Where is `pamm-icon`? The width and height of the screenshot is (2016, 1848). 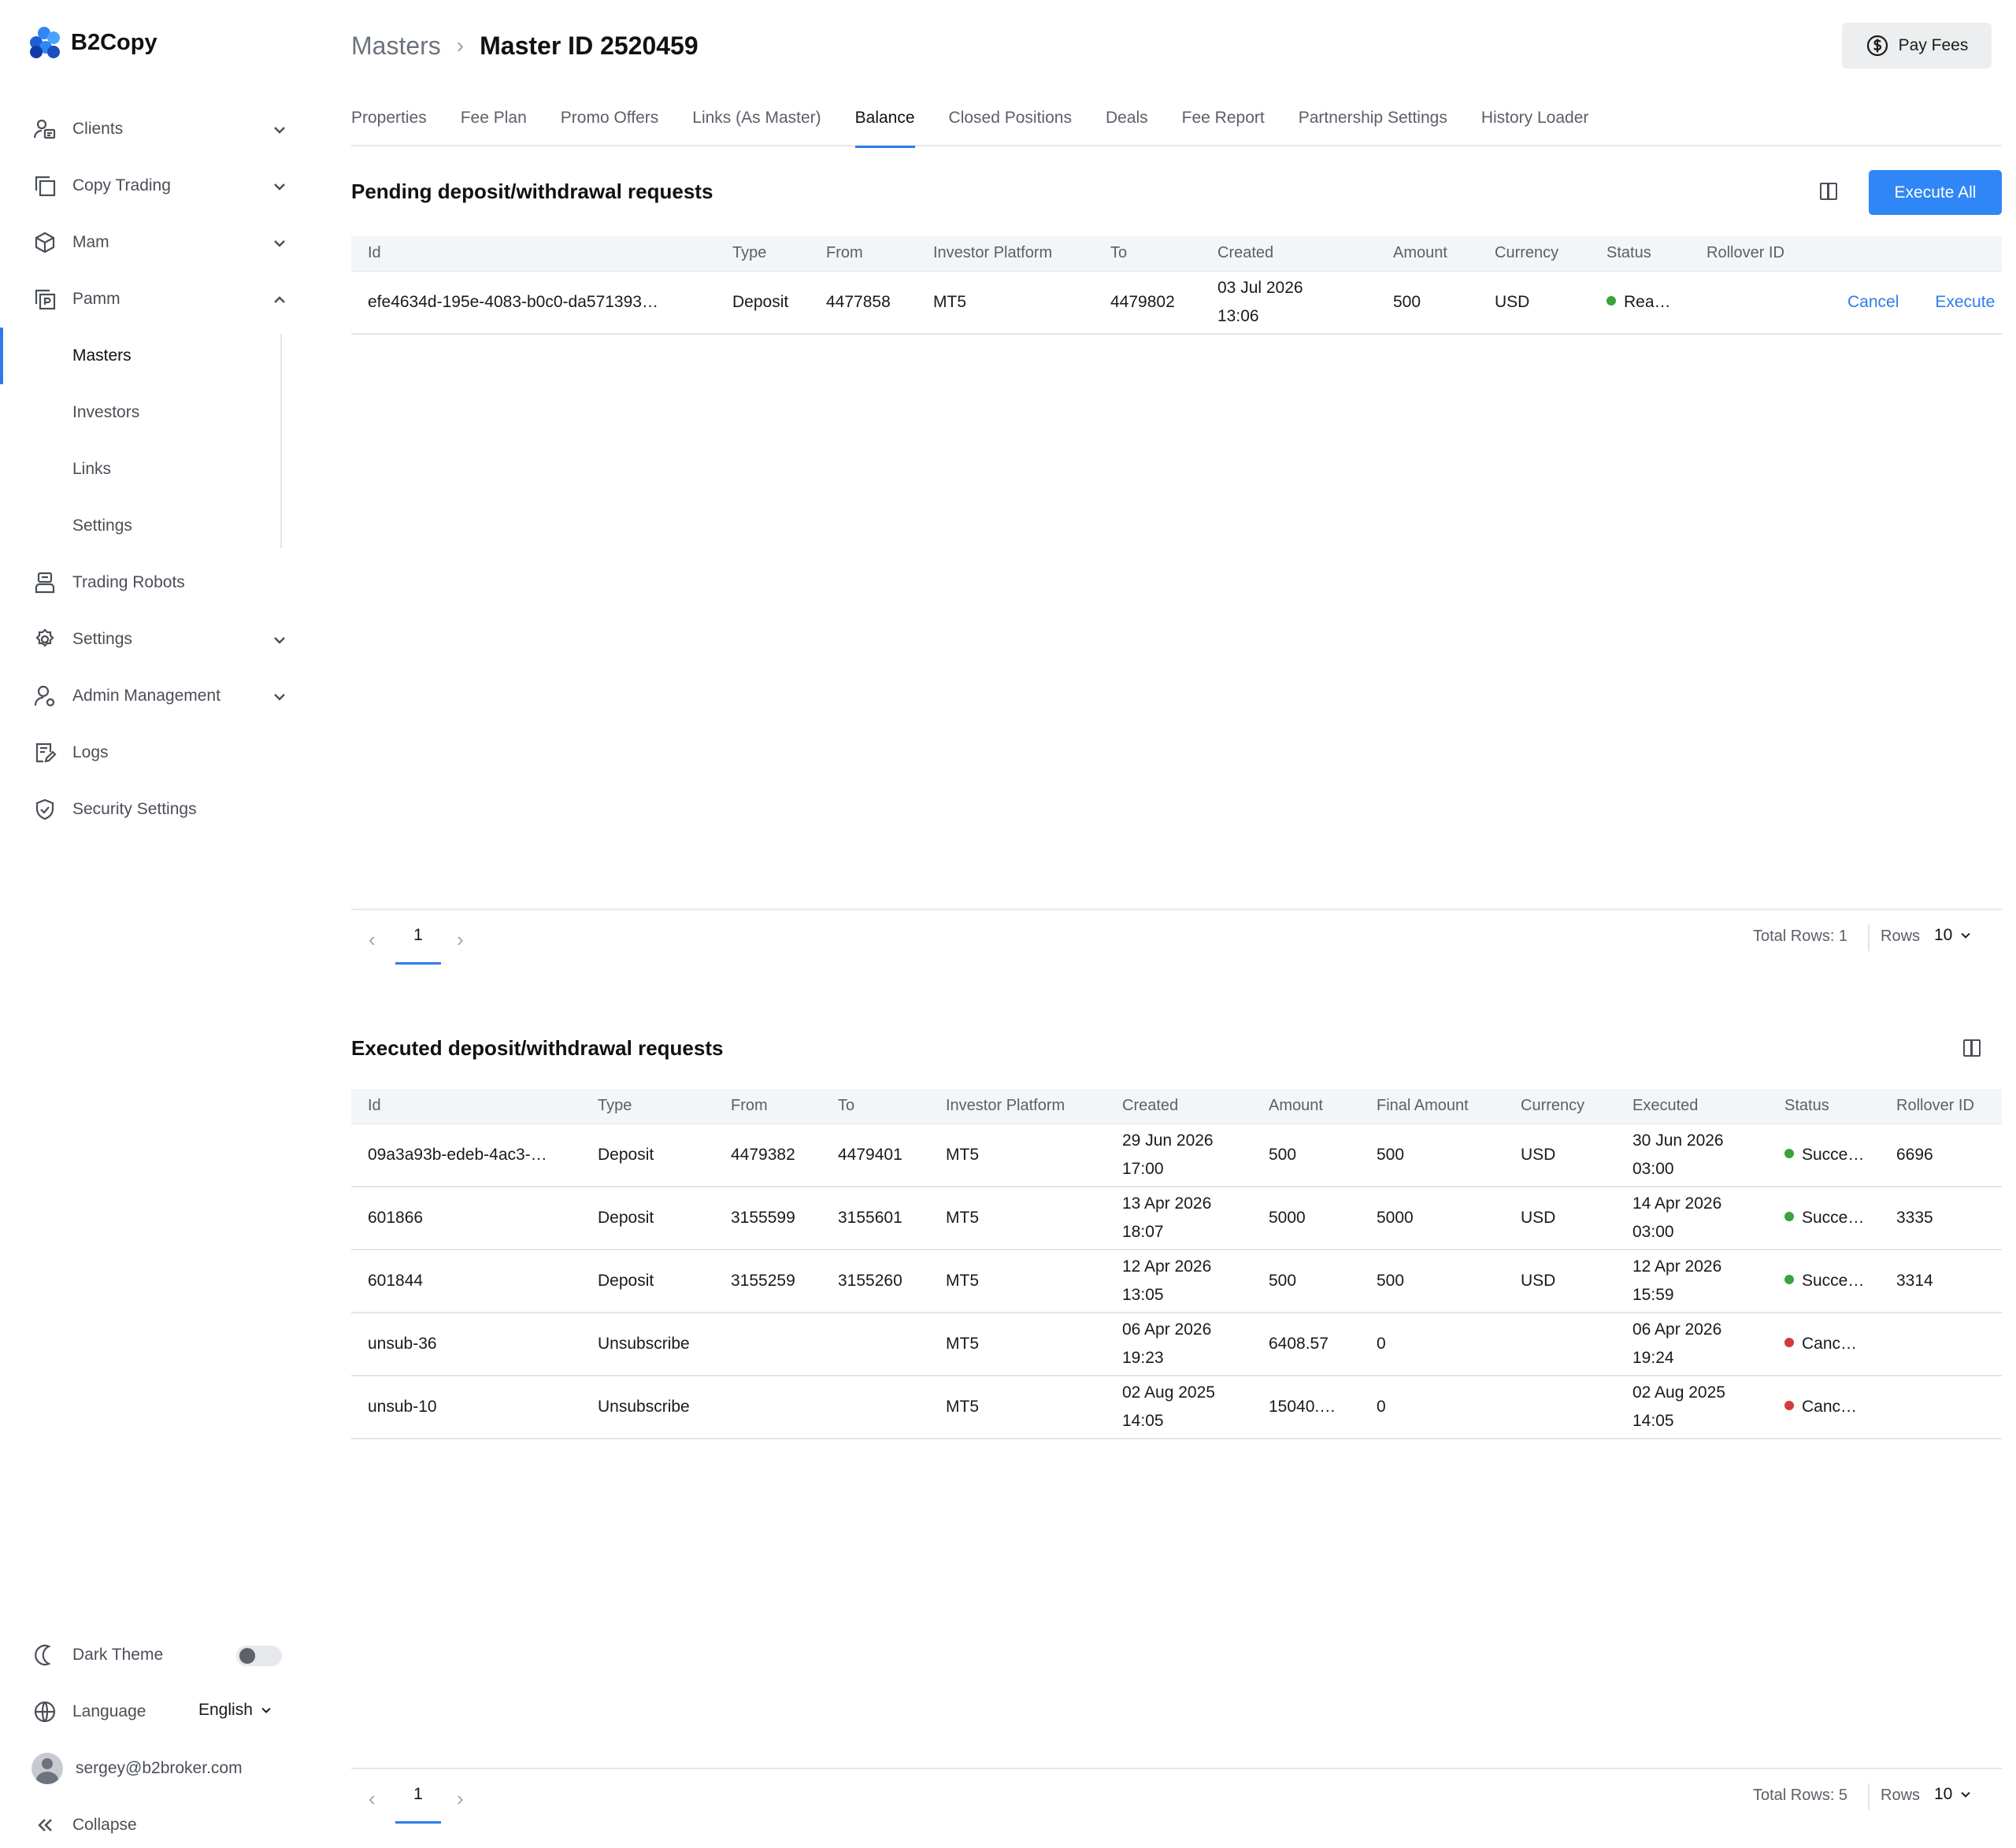 pamm-icon is located at coordinates (45, 300).